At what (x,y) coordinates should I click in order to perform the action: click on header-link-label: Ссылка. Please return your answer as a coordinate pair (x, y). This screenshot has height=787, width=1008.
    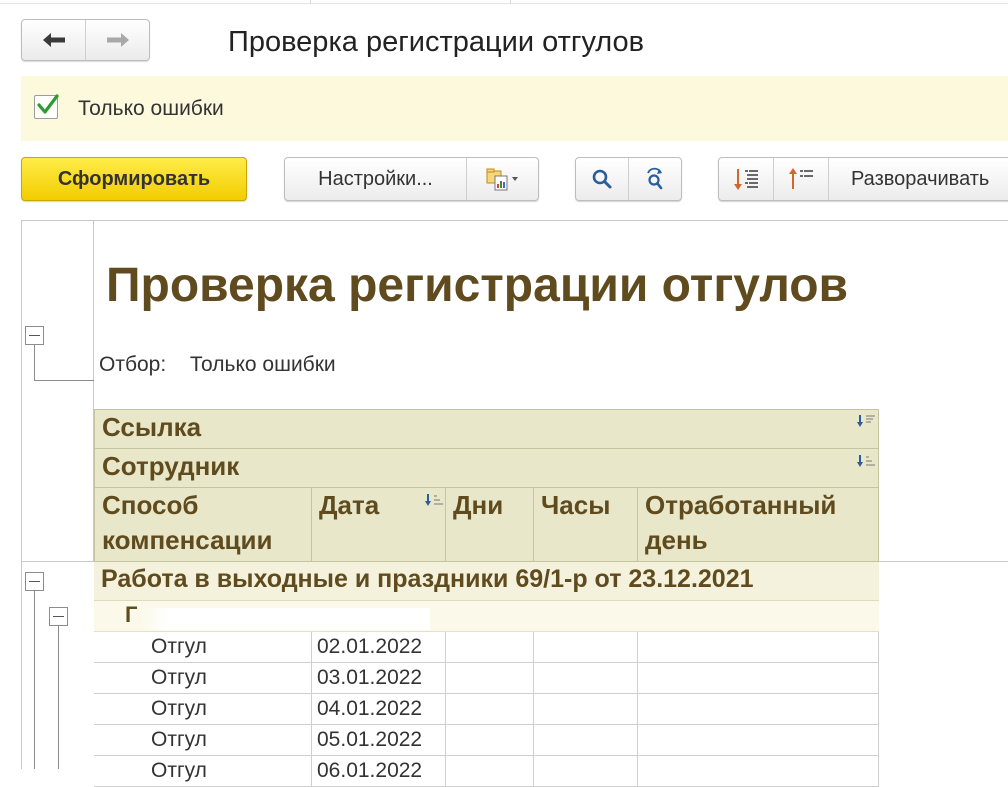
    Looking at the image, I should click on (152, 427).